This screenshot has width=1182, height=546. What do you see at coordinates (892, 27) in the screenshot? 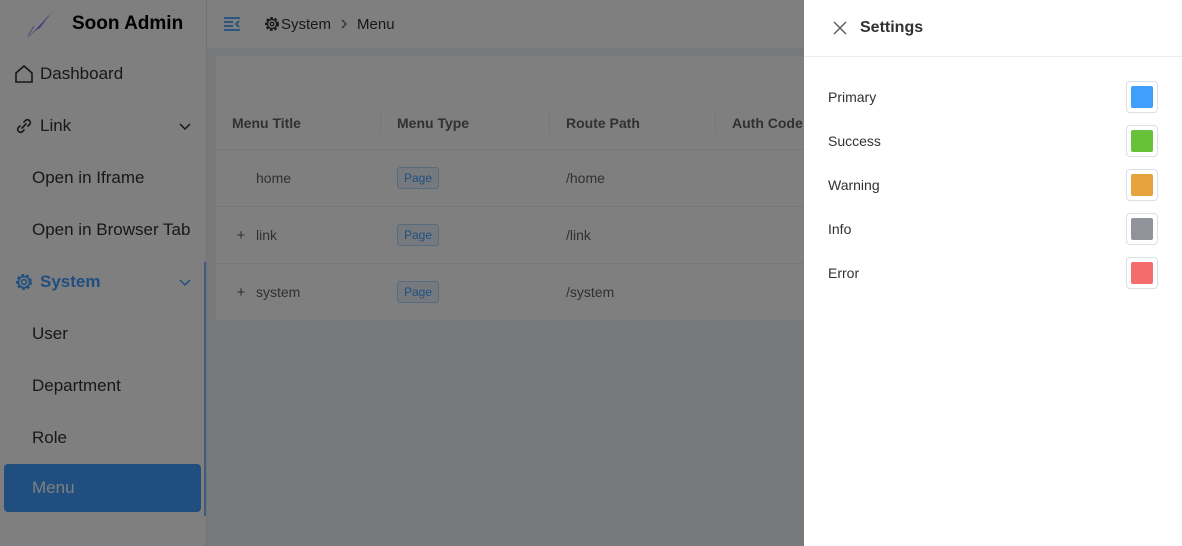
I see `drawer-title: Settings` at bounding box center [892, 27].